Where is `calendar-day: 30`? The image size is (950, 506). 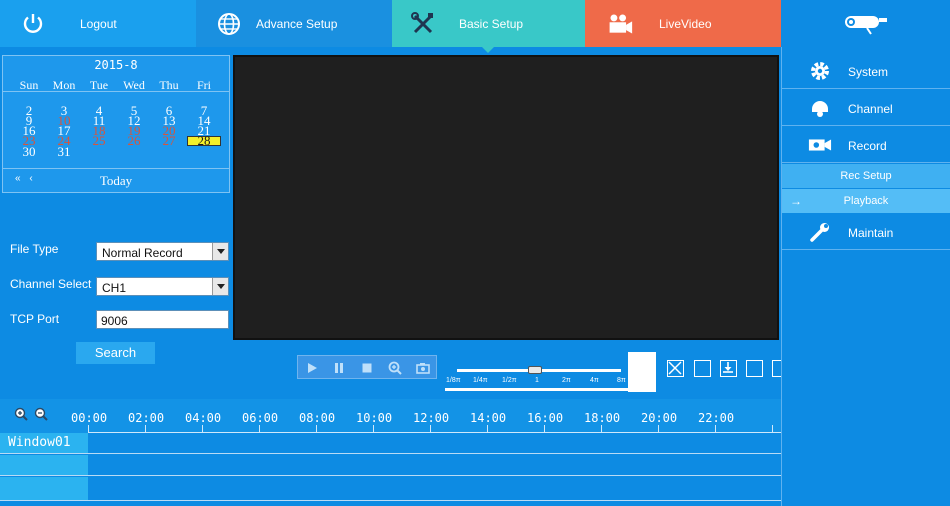
calendar-day: 30 is located at coordinates (29, 151).